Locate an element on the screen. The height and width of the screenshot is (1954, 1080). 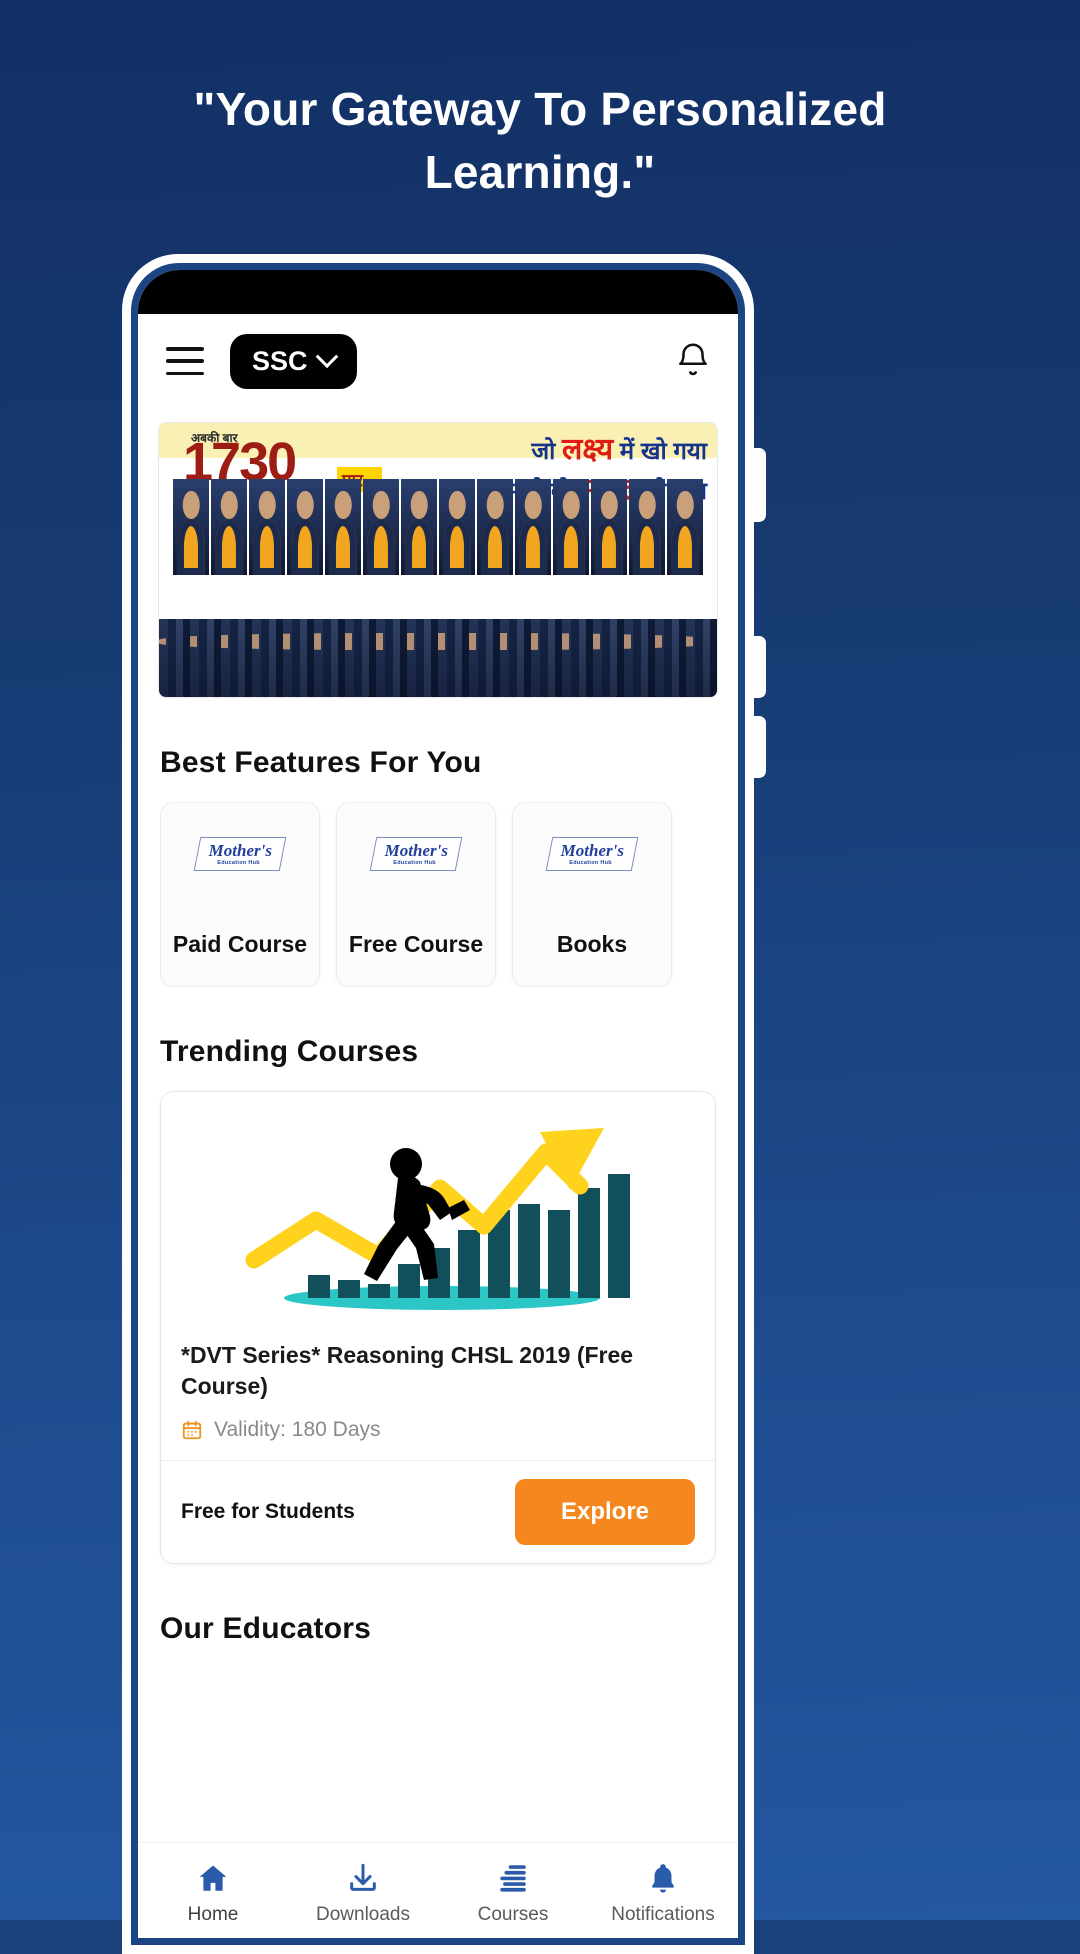
books-stack-icon is located at coordinates (513, 1878).